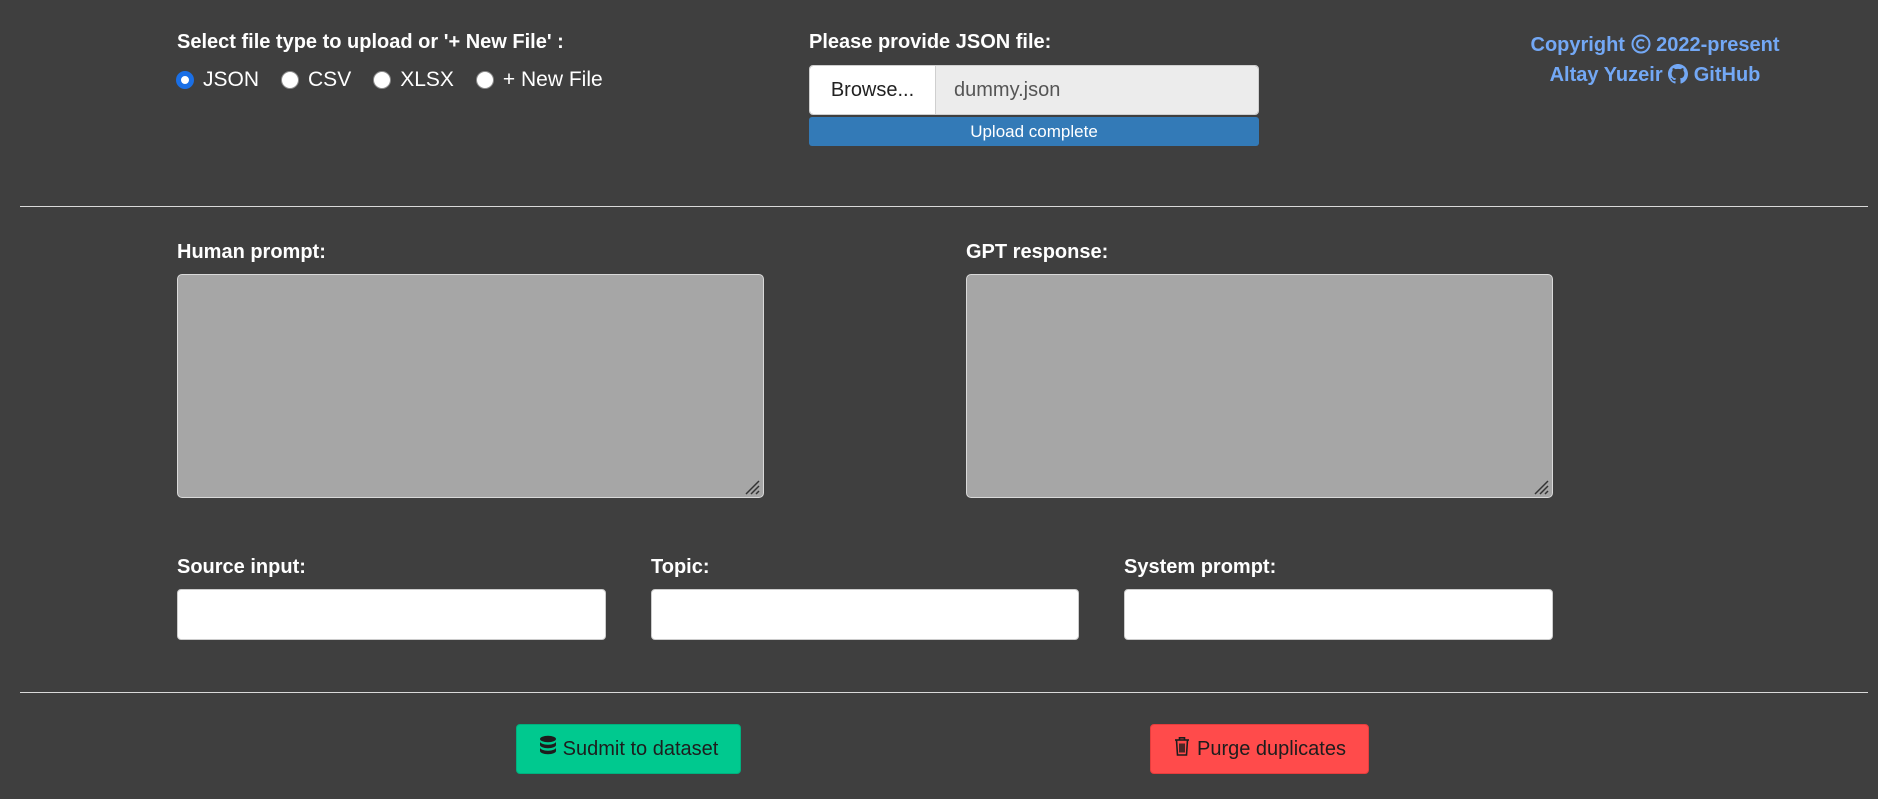 This screenshot has width=1878, height=799. What do you see at coordinates (1037, 252) in the screenshot?
I see `gpt-response-label: GPT response:` at bounding box center [1037, 252].